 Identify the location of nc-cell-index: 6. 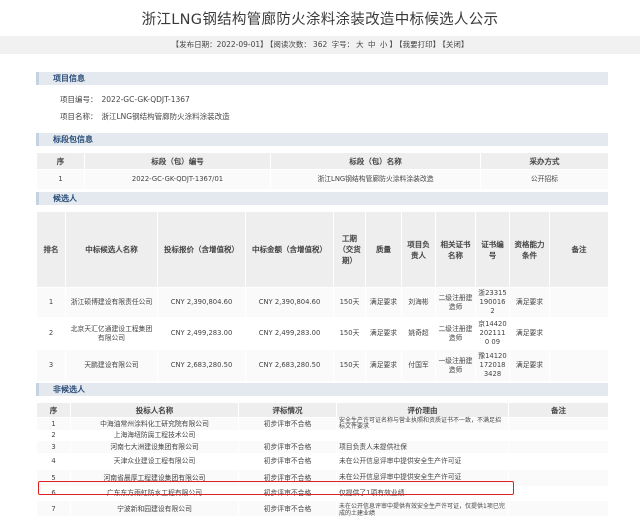
(53, 493).